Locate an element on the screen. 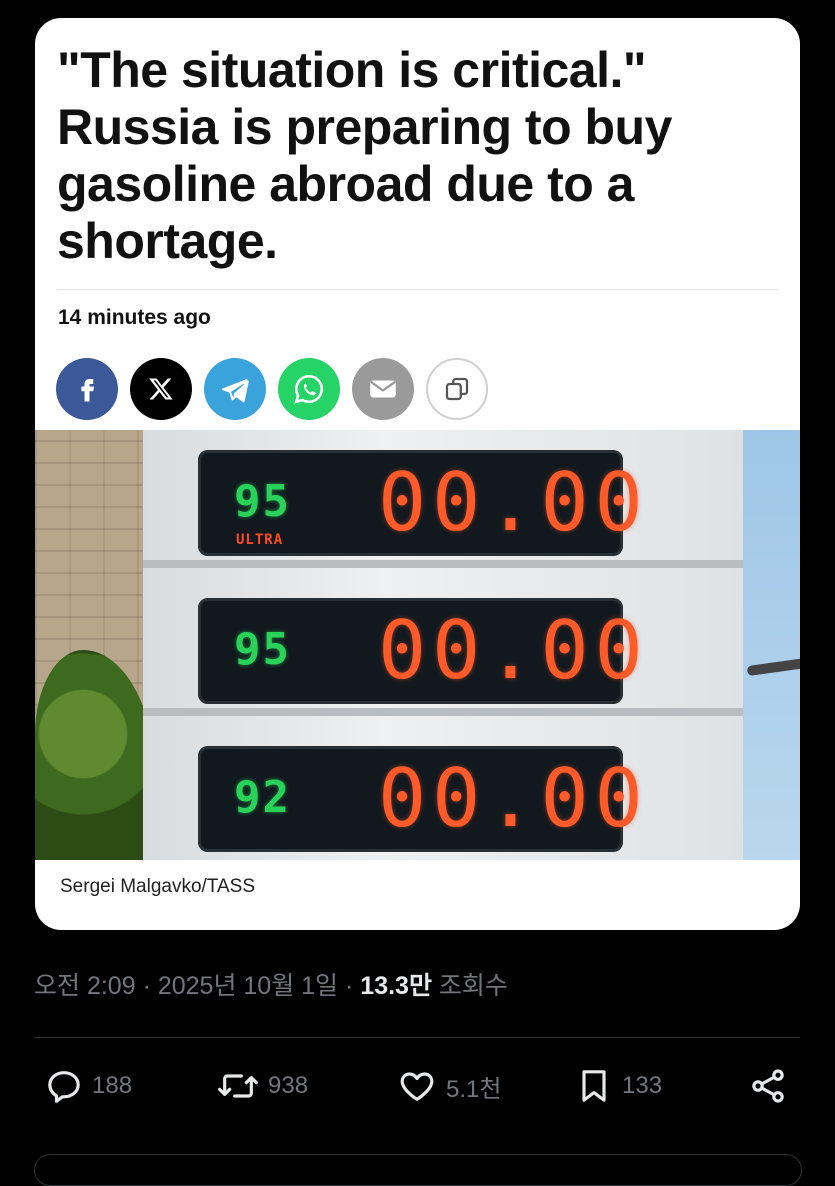  share-icon is located at coordinates (768, 1086).